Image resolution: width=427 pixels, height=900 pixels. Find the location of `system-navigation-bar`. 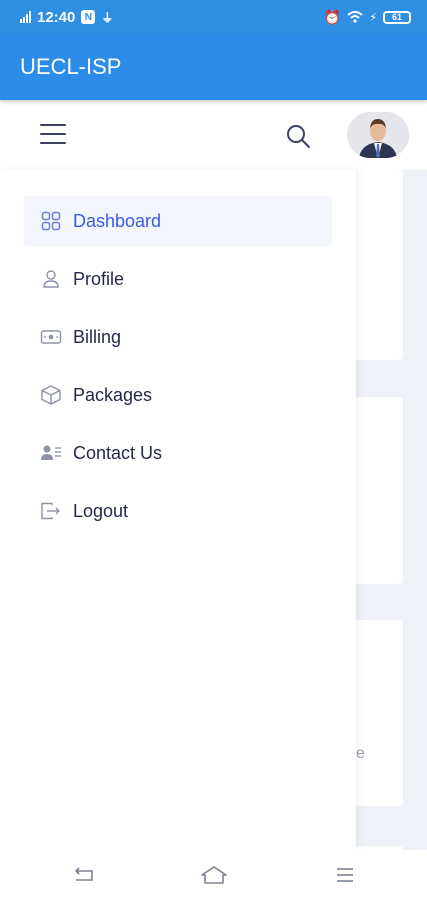

system-navigation-bar is located at coordinates (213, 875).